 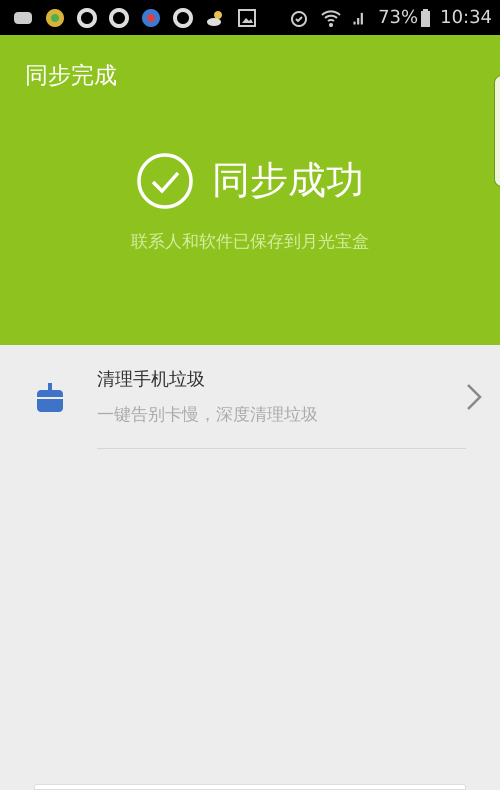 I want to click on image-icon, so click(x=247, y=17).